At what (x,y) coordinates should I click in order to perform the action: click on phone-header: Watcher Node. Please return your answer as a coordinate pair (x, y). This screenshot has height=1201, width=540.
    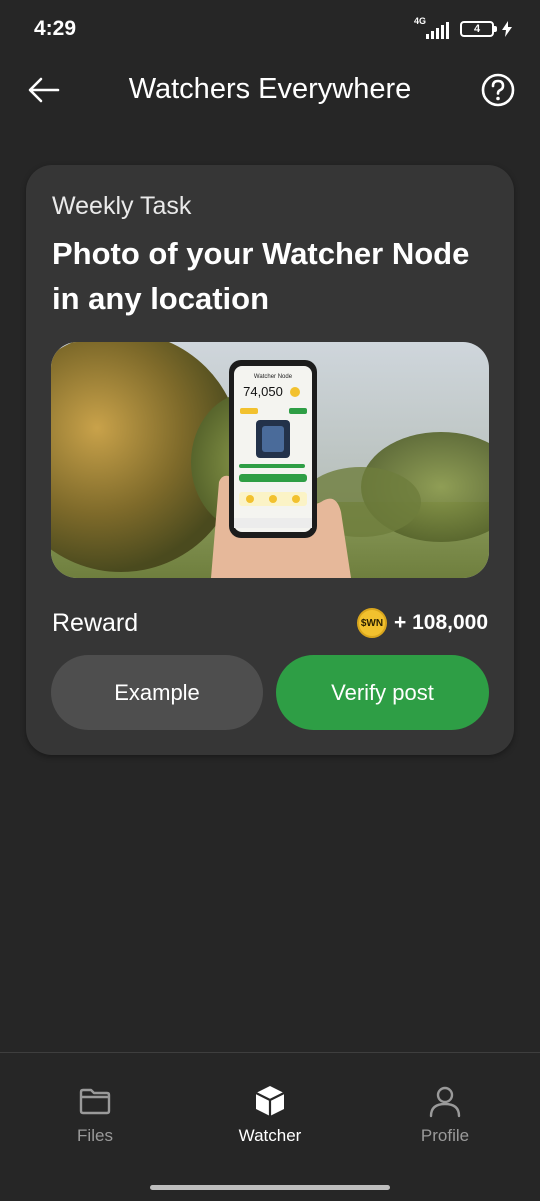
    Looking at the image, I should click on (273, 377).